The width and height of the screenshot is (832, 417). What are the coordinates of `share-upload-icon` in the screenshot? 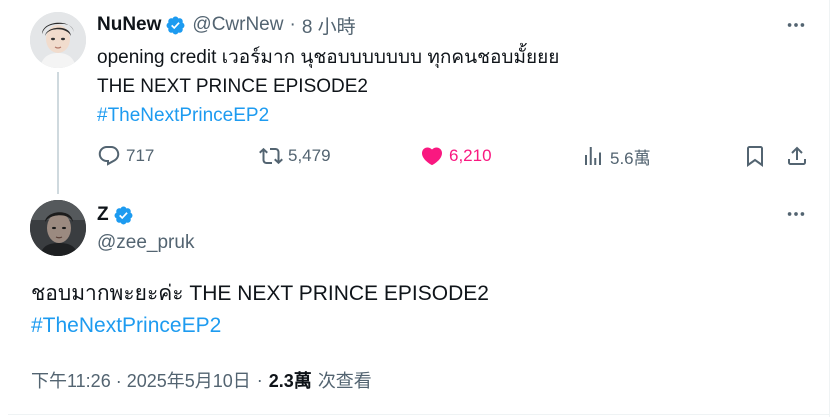 It's located at (797, 155).